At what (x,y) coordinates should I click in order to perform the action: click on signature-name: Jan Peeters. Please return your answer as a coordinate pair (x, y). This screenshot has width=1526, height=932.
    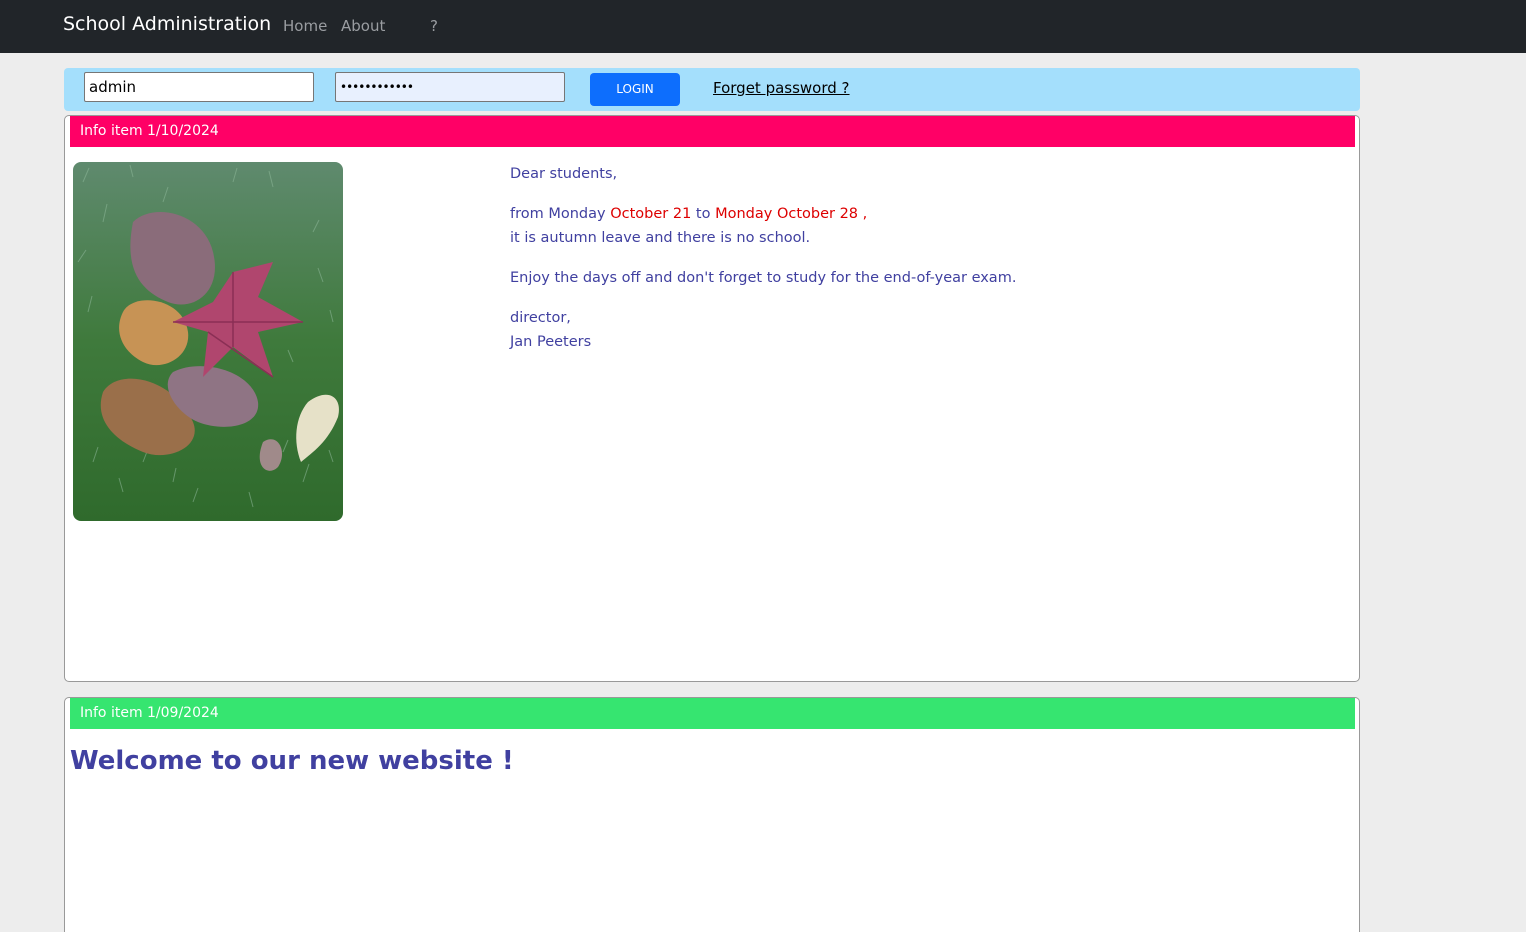
    Looking at the image, I should click on (551, 342).